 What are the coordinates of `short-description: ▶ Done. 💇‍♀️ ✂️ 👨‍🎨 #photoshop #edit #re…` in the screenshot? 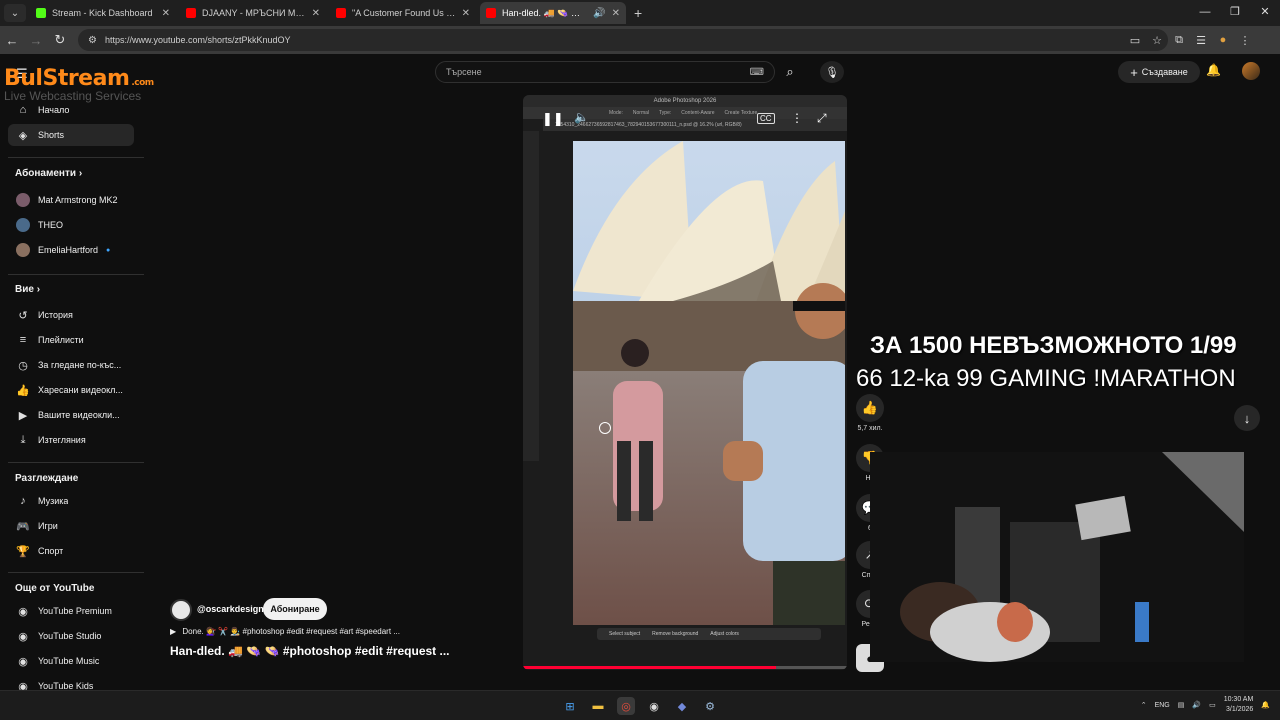 It's located at (285, 631).